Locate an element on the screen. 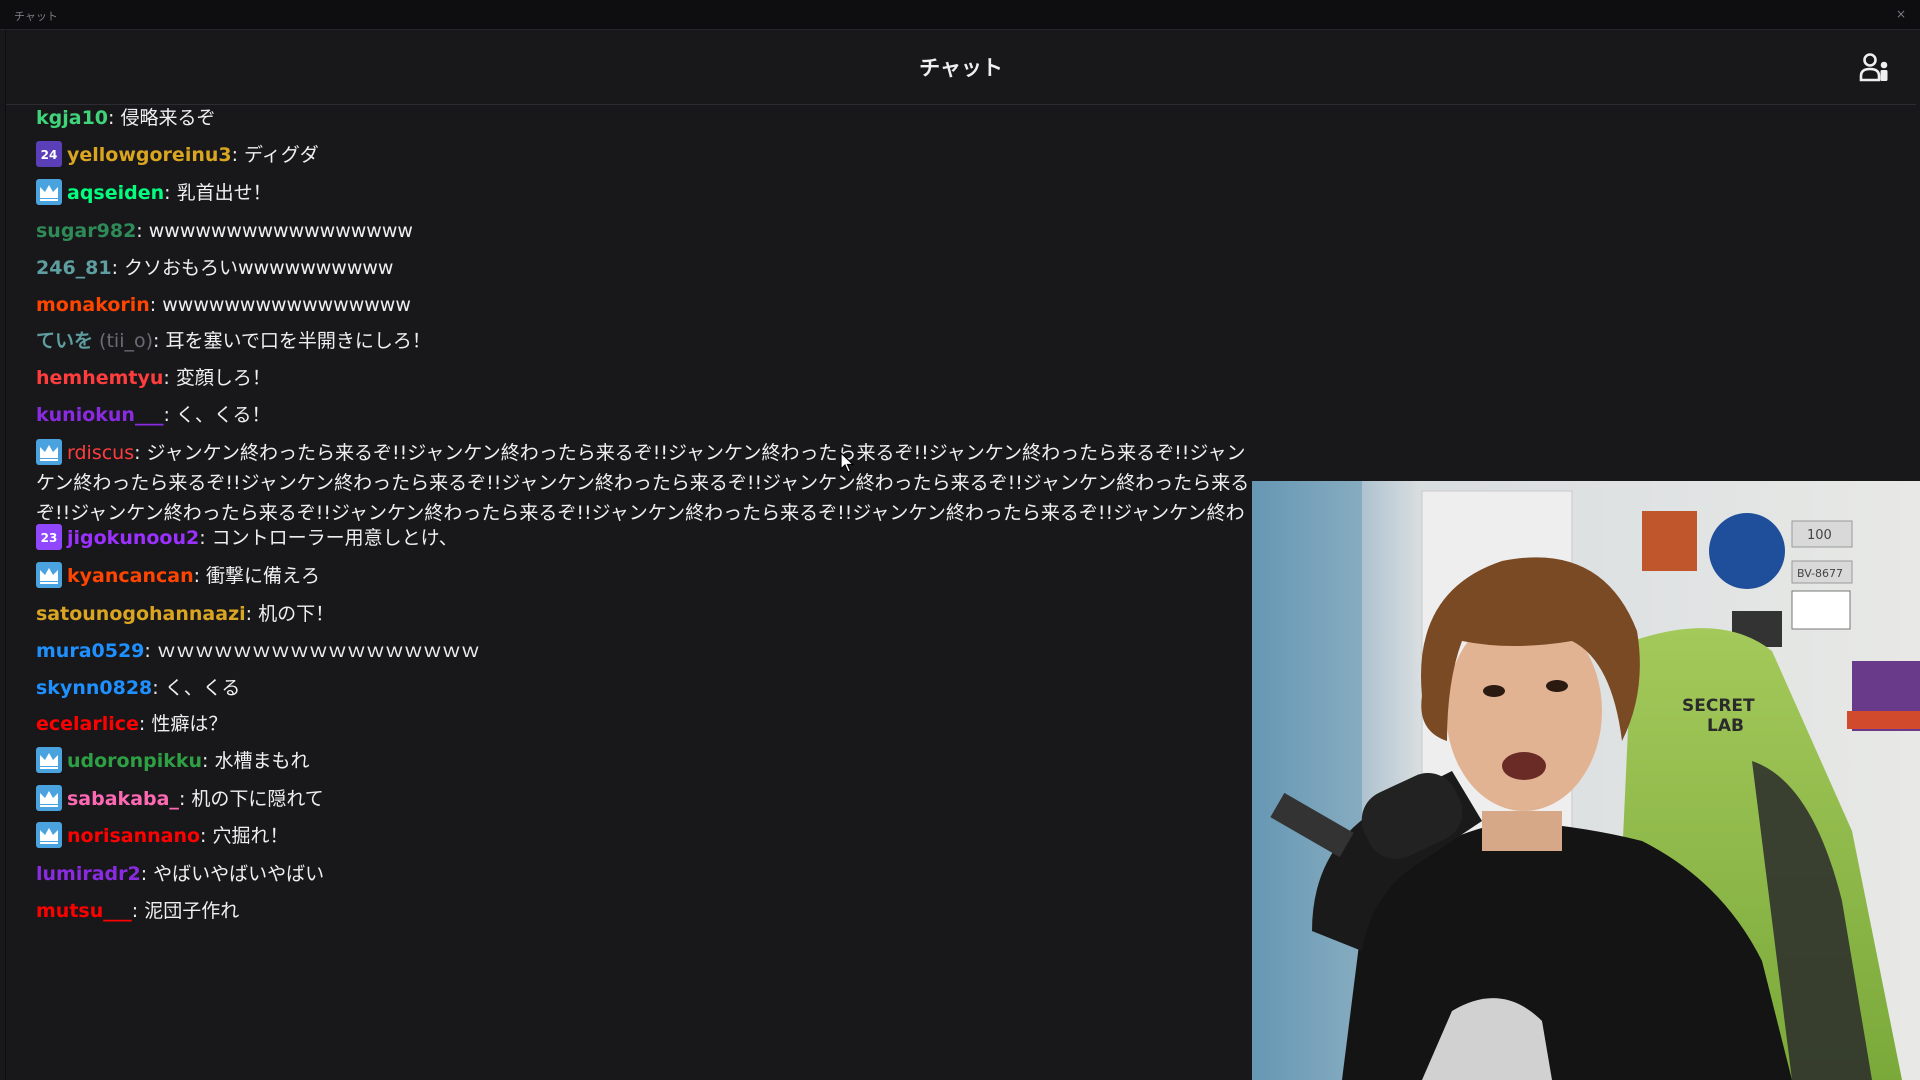 Image resolution: width=1920 pixels, height=1080 pixels. chat-username: lumiradr2 is located at coordinates (88, 874).